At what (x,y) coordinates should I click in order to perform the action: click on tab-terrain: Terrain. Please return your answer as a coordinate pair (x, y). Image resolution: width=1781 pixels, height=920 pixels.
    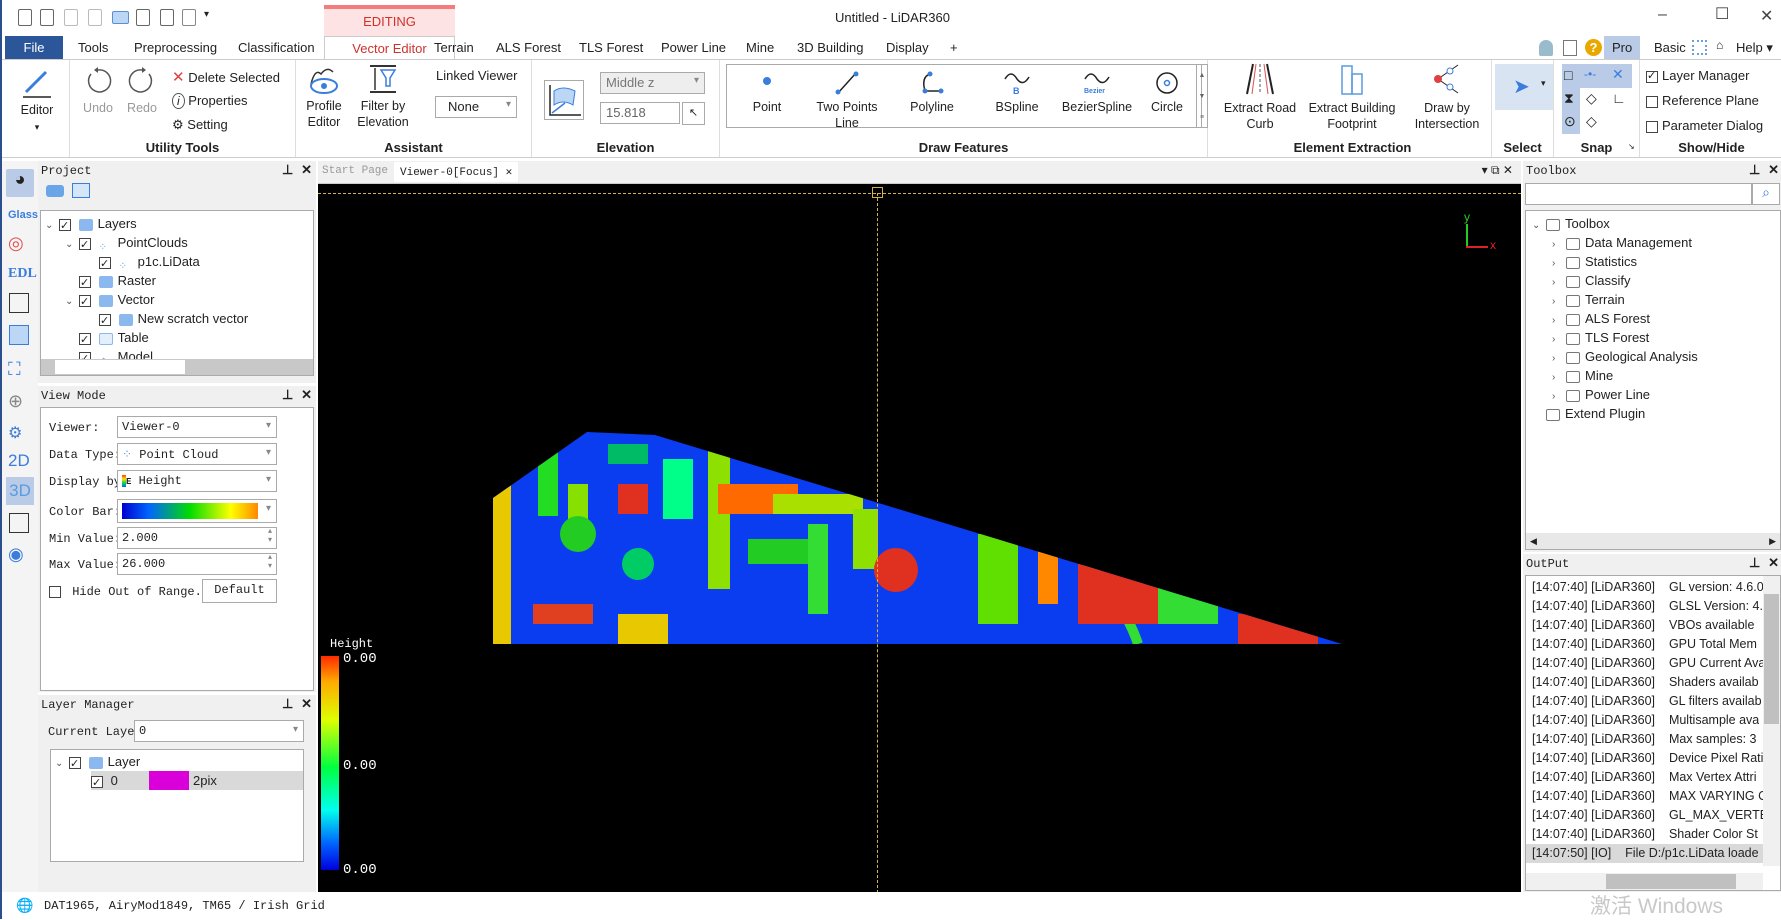
    Looking at the image, I should click on (454, 48).